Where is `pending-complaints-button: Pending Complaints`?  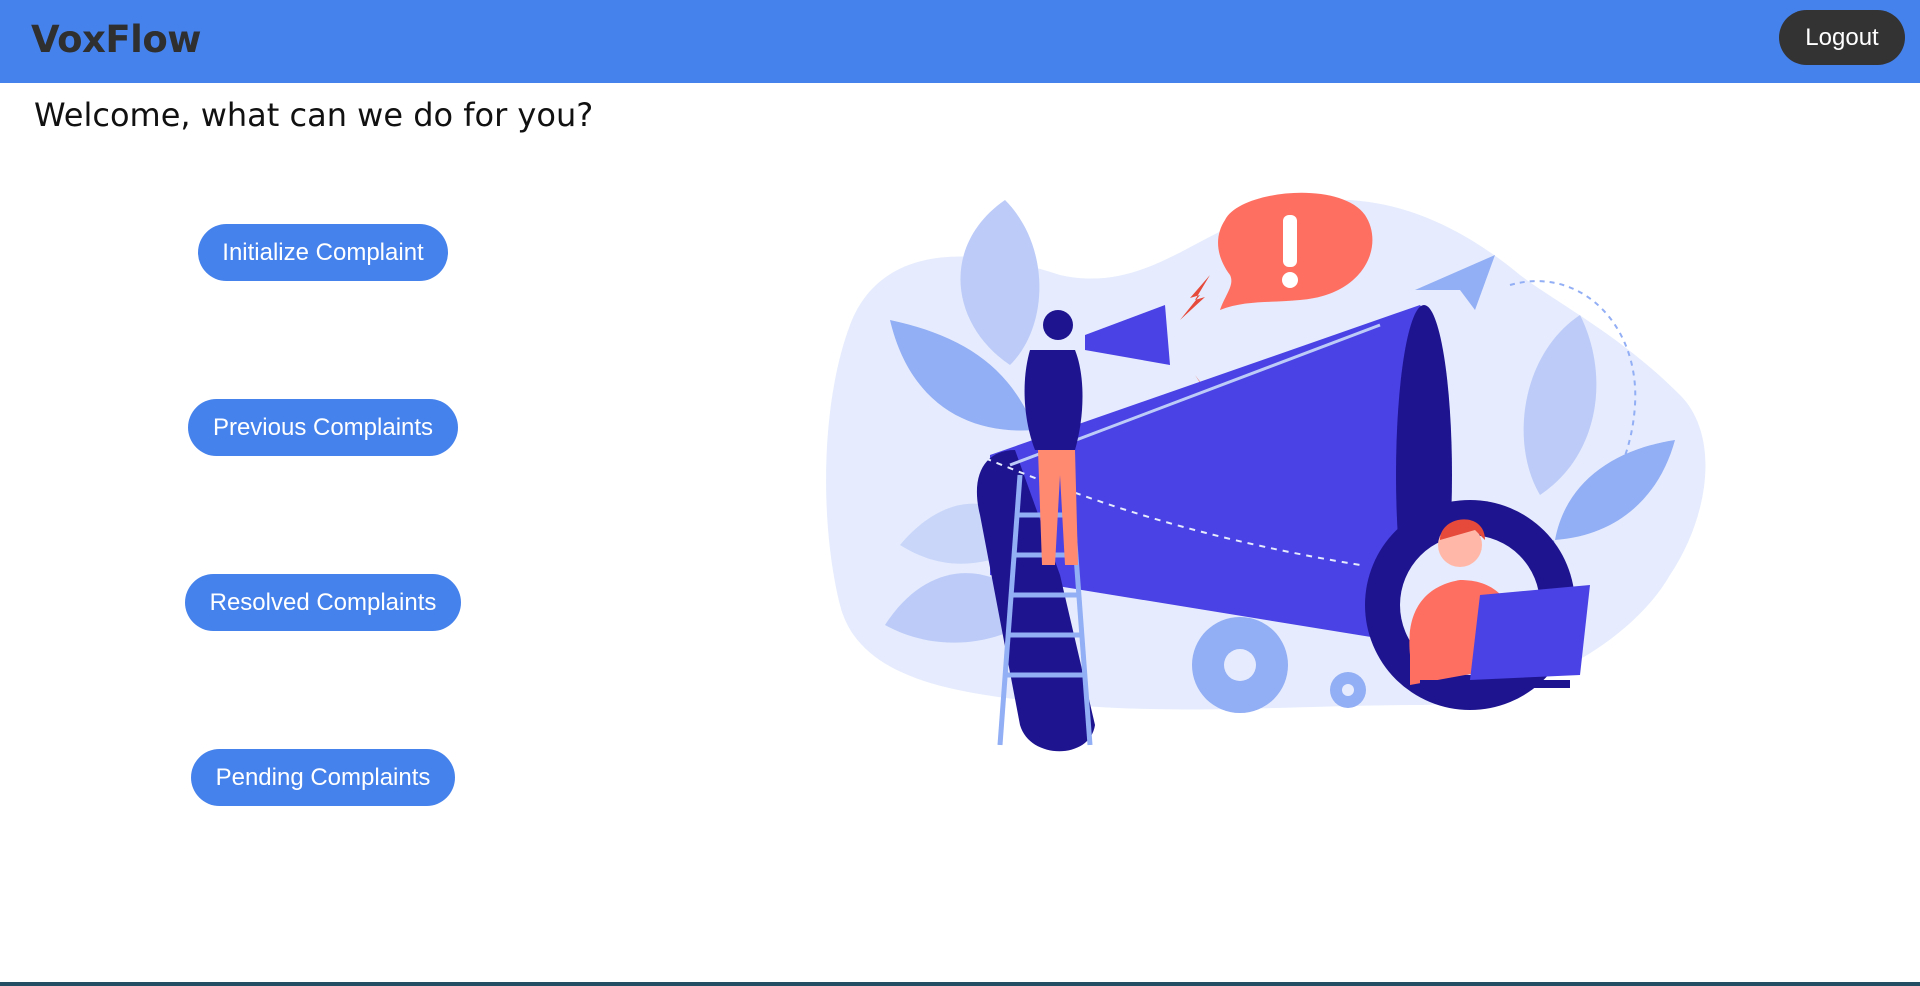
pending-complaints-button: Pending Complaints is located at coordinates (323, 777).